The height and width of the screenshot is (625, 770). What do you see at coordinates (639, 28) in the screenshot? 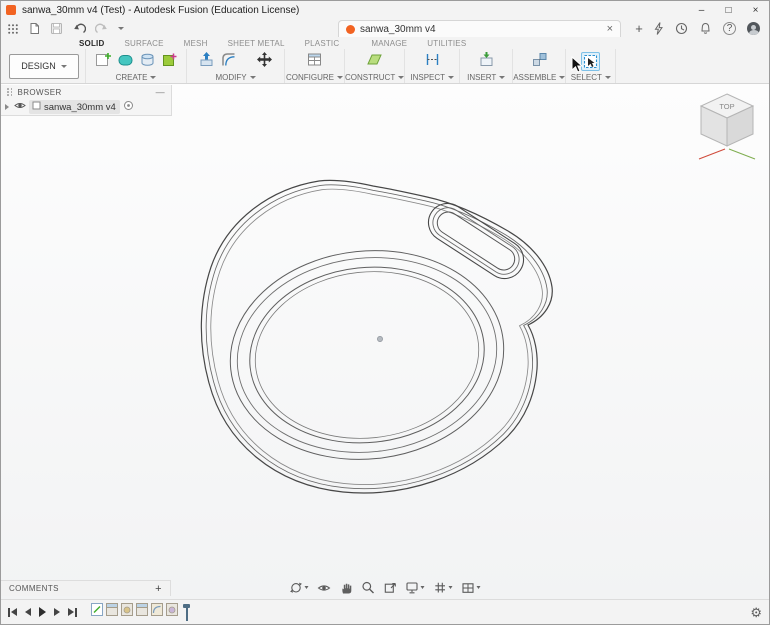
I see `new-tab-button: +` at bounding box center [639, 28].